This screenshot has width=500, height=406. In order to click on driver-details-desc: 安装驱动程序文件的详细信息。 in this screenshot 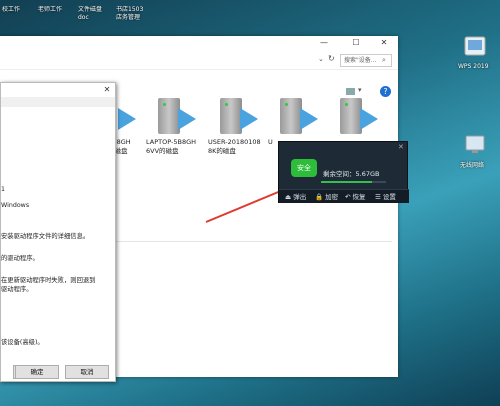, I will do `click(45, 236)`.